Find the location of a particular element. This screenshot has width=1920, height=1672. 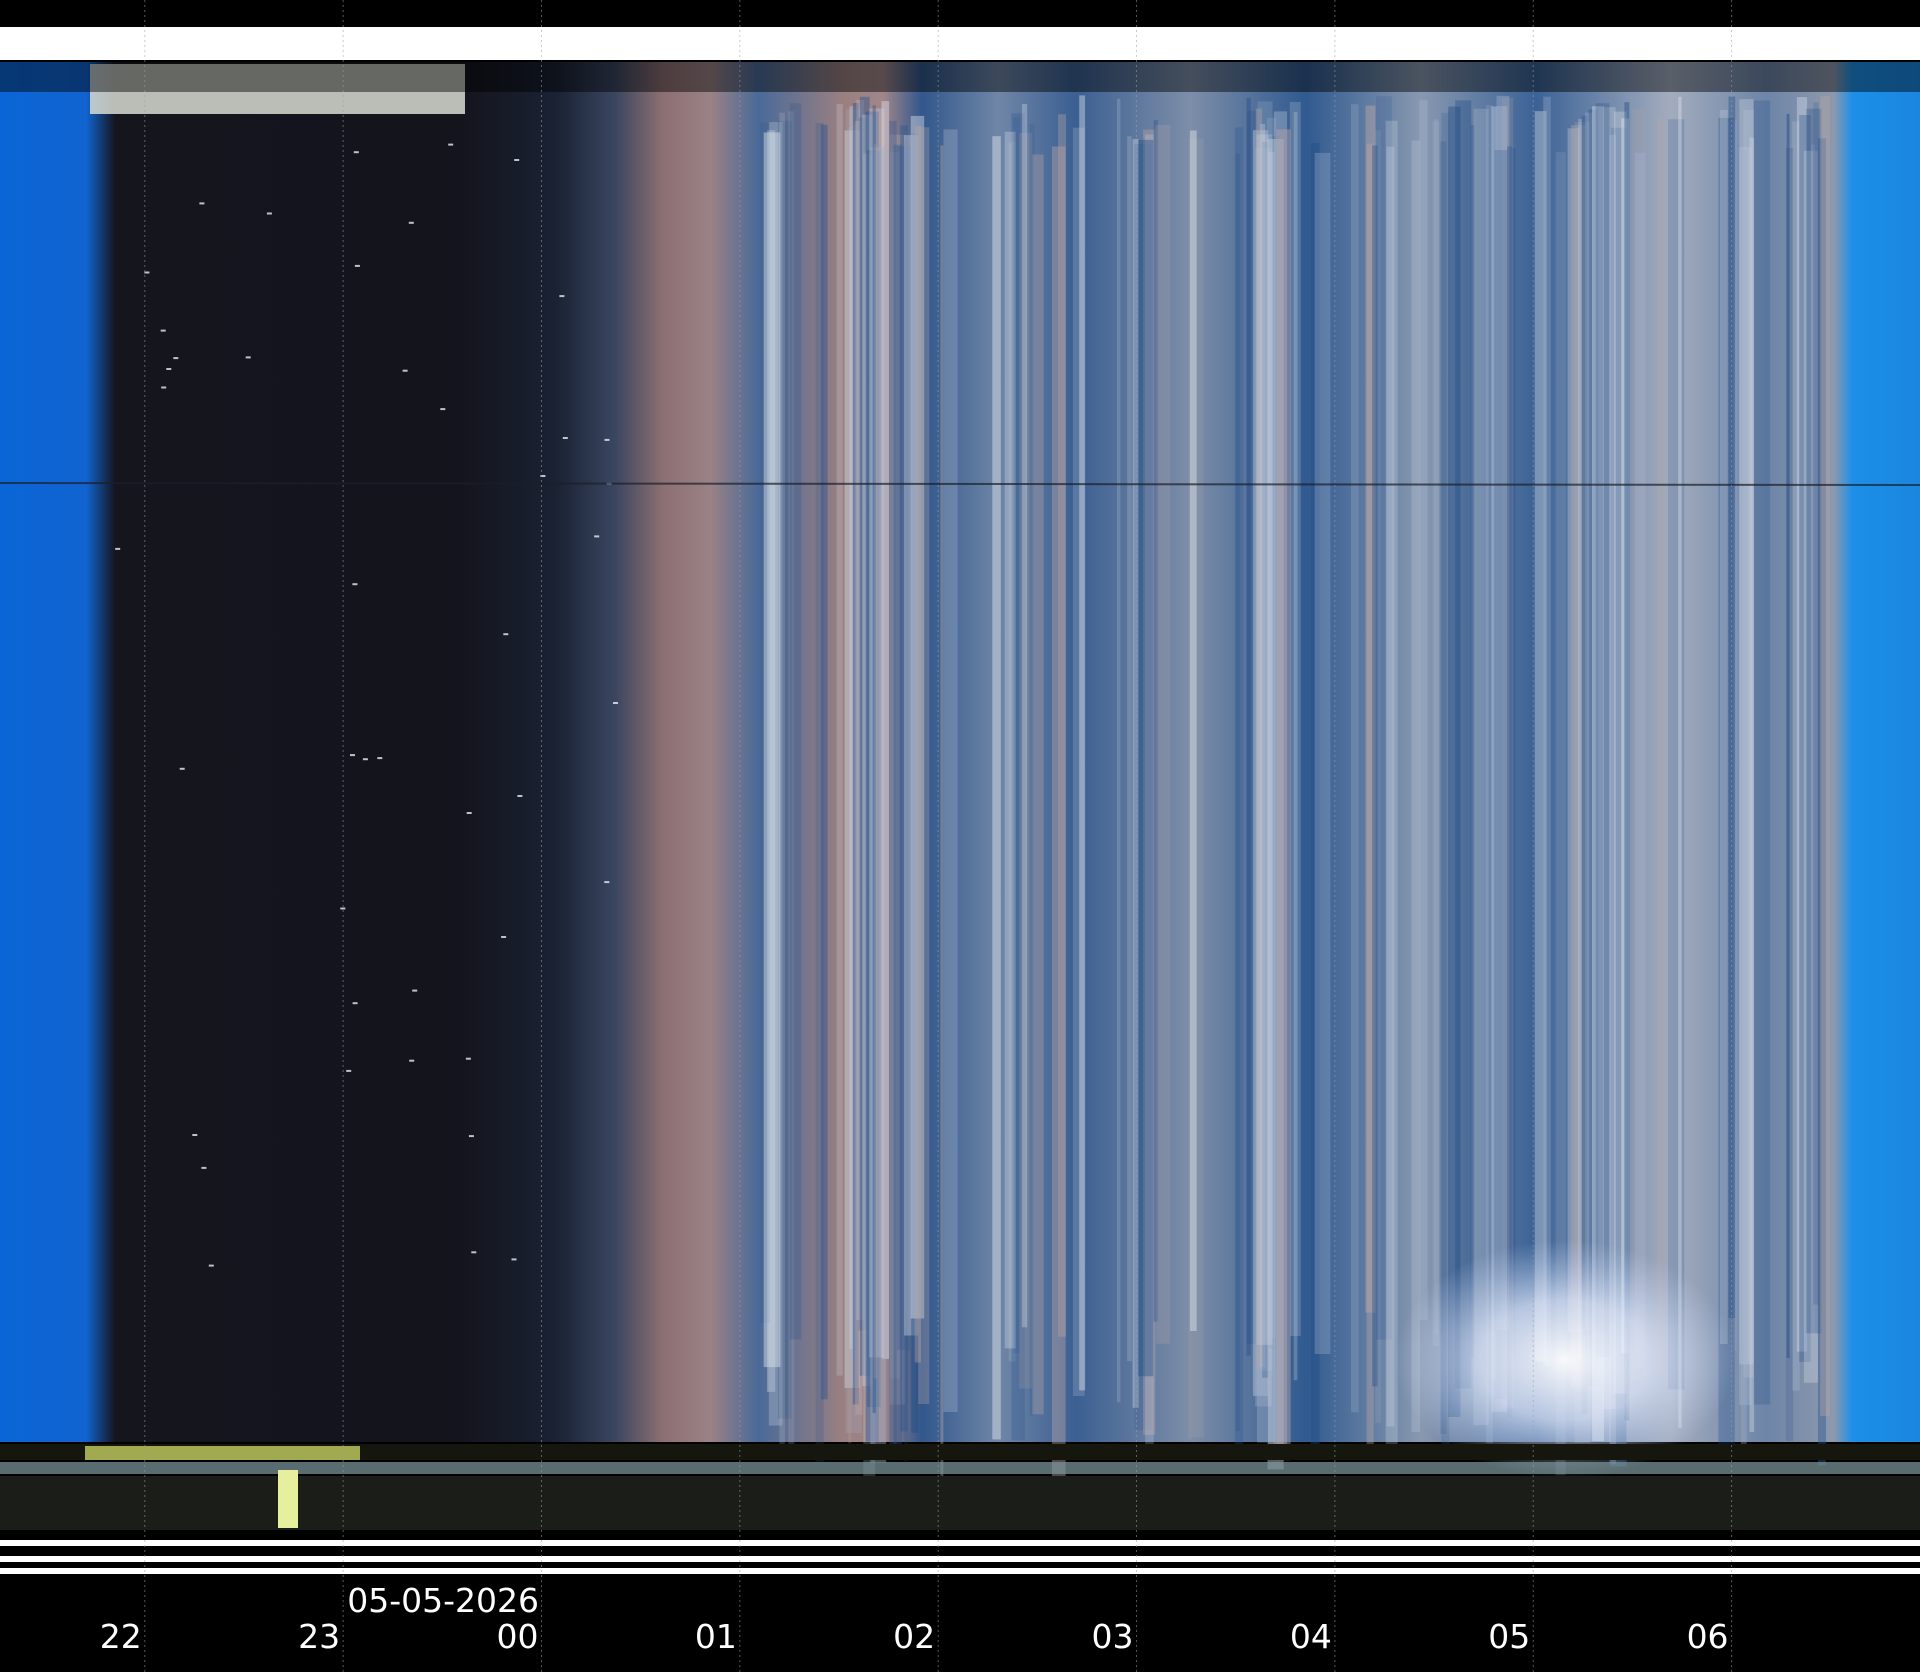

top-band is located at coordinates (960, 43).